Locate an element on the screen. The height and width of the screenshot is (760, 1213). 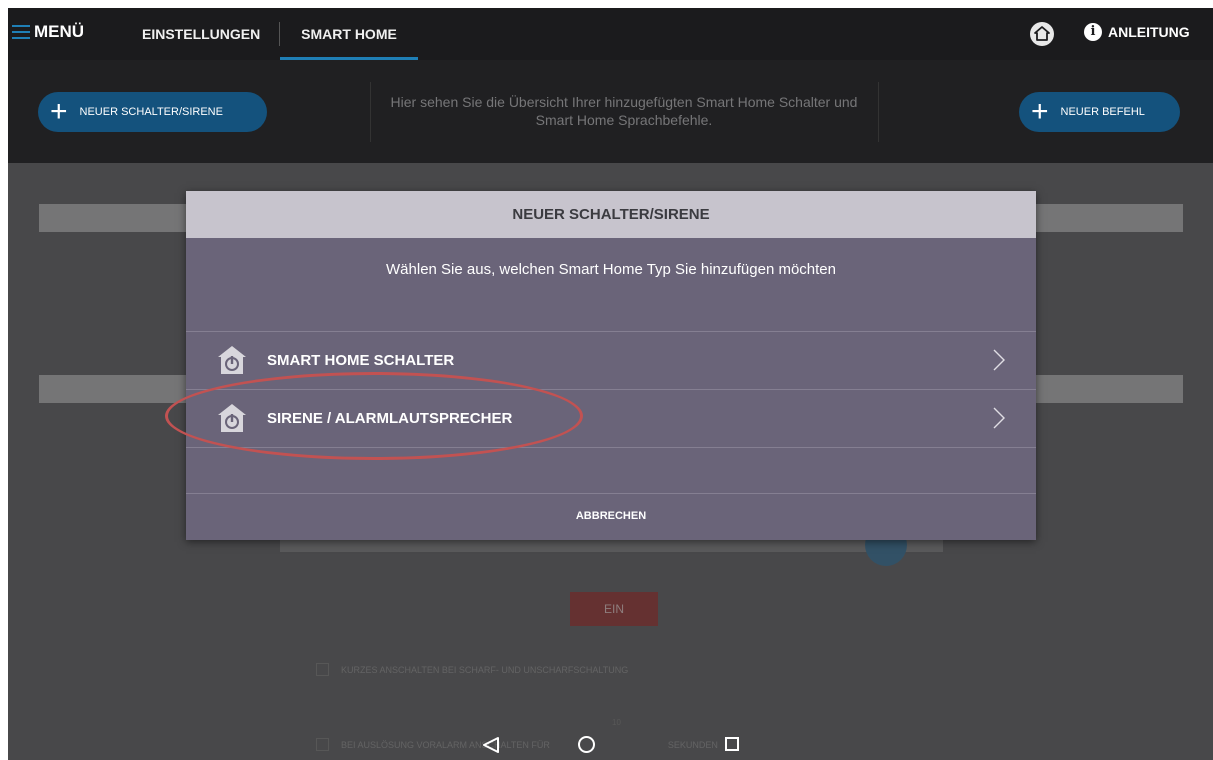
dialog-title: NEUER SCHALTER/SIRENE is located at coordinates (611, 214).